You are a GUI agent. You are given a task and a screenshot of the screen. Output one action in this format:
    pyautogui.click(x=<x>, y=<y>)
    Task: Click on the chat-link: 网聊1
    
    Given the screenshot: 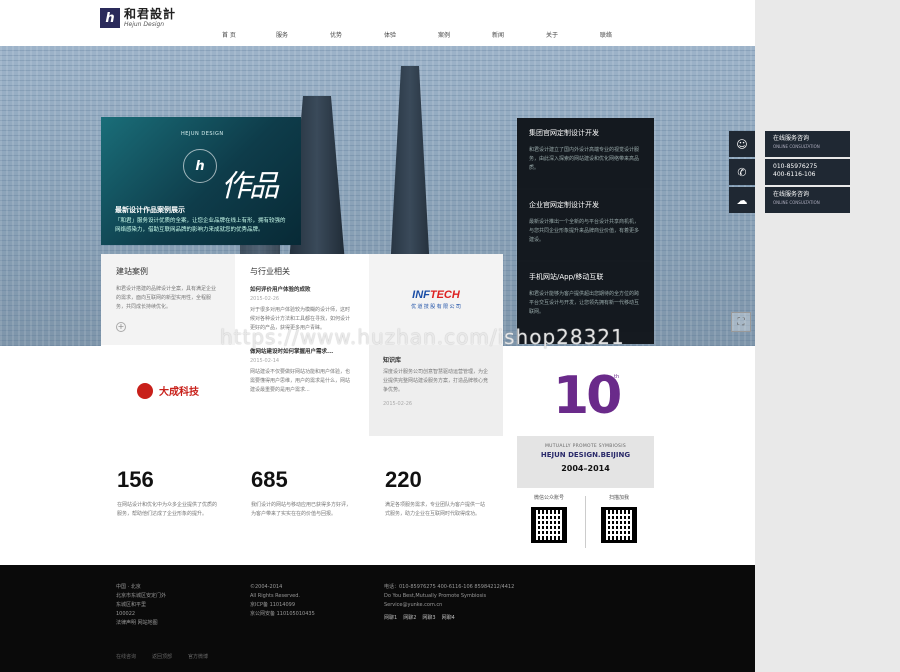 What is the action you would take?
    pyautogui.click(x=390, y=618)
    